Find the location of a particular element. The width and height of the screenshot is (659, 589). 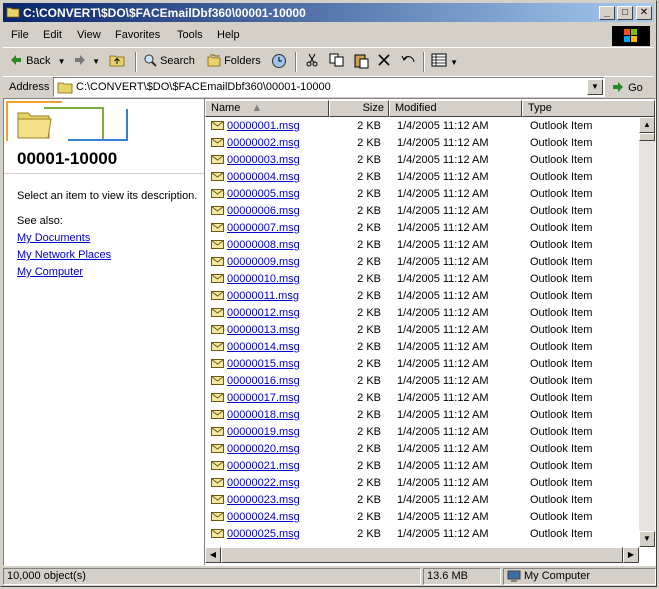

scroll-left-button: ◀ is located at coordinates (213, 555).